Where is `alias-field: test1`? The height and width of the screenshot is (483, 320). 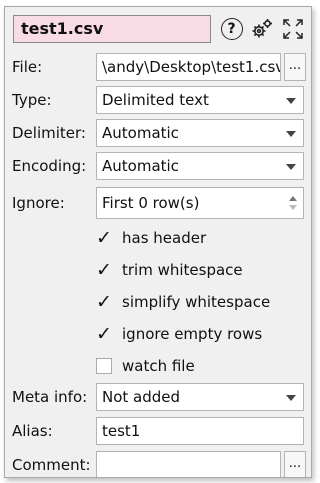
alias-field: test1 is located at coordinates (200, 431).